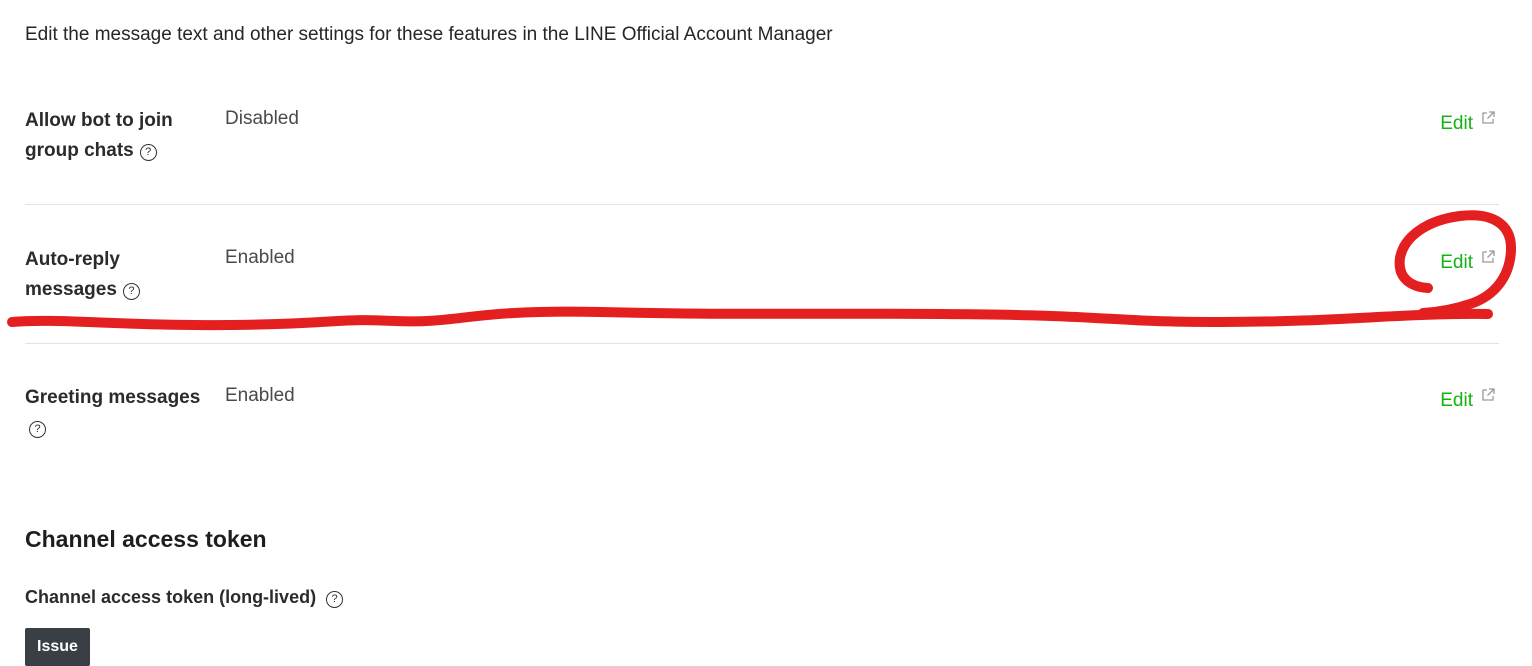 Image resolution: width=1532 pixels, height=666 pixels. I want to click on channel-access-token-label: Channel access token (long-lived)?, so click(184, 597).